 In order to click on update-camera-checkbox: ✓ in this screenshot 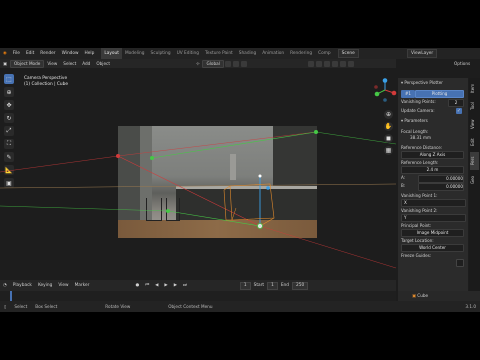, I will do `click(459, 111)`.